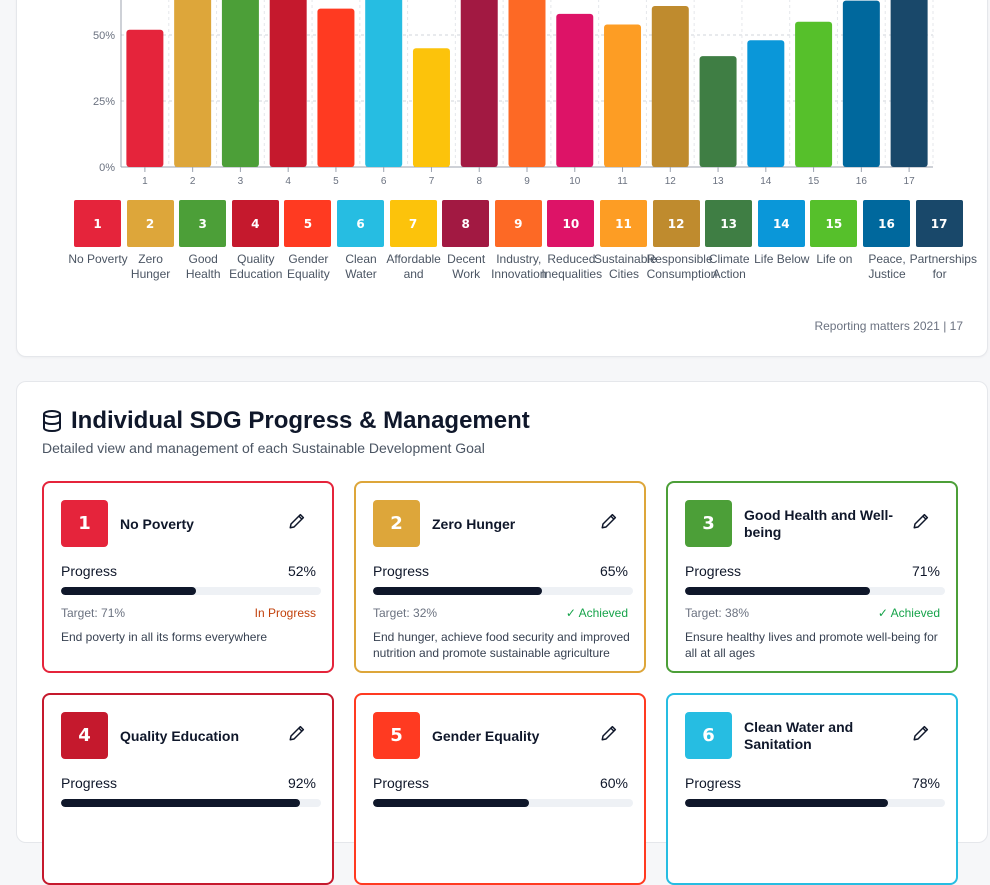  I want to click on sdg-number-badge: 1, so click(84, 523).